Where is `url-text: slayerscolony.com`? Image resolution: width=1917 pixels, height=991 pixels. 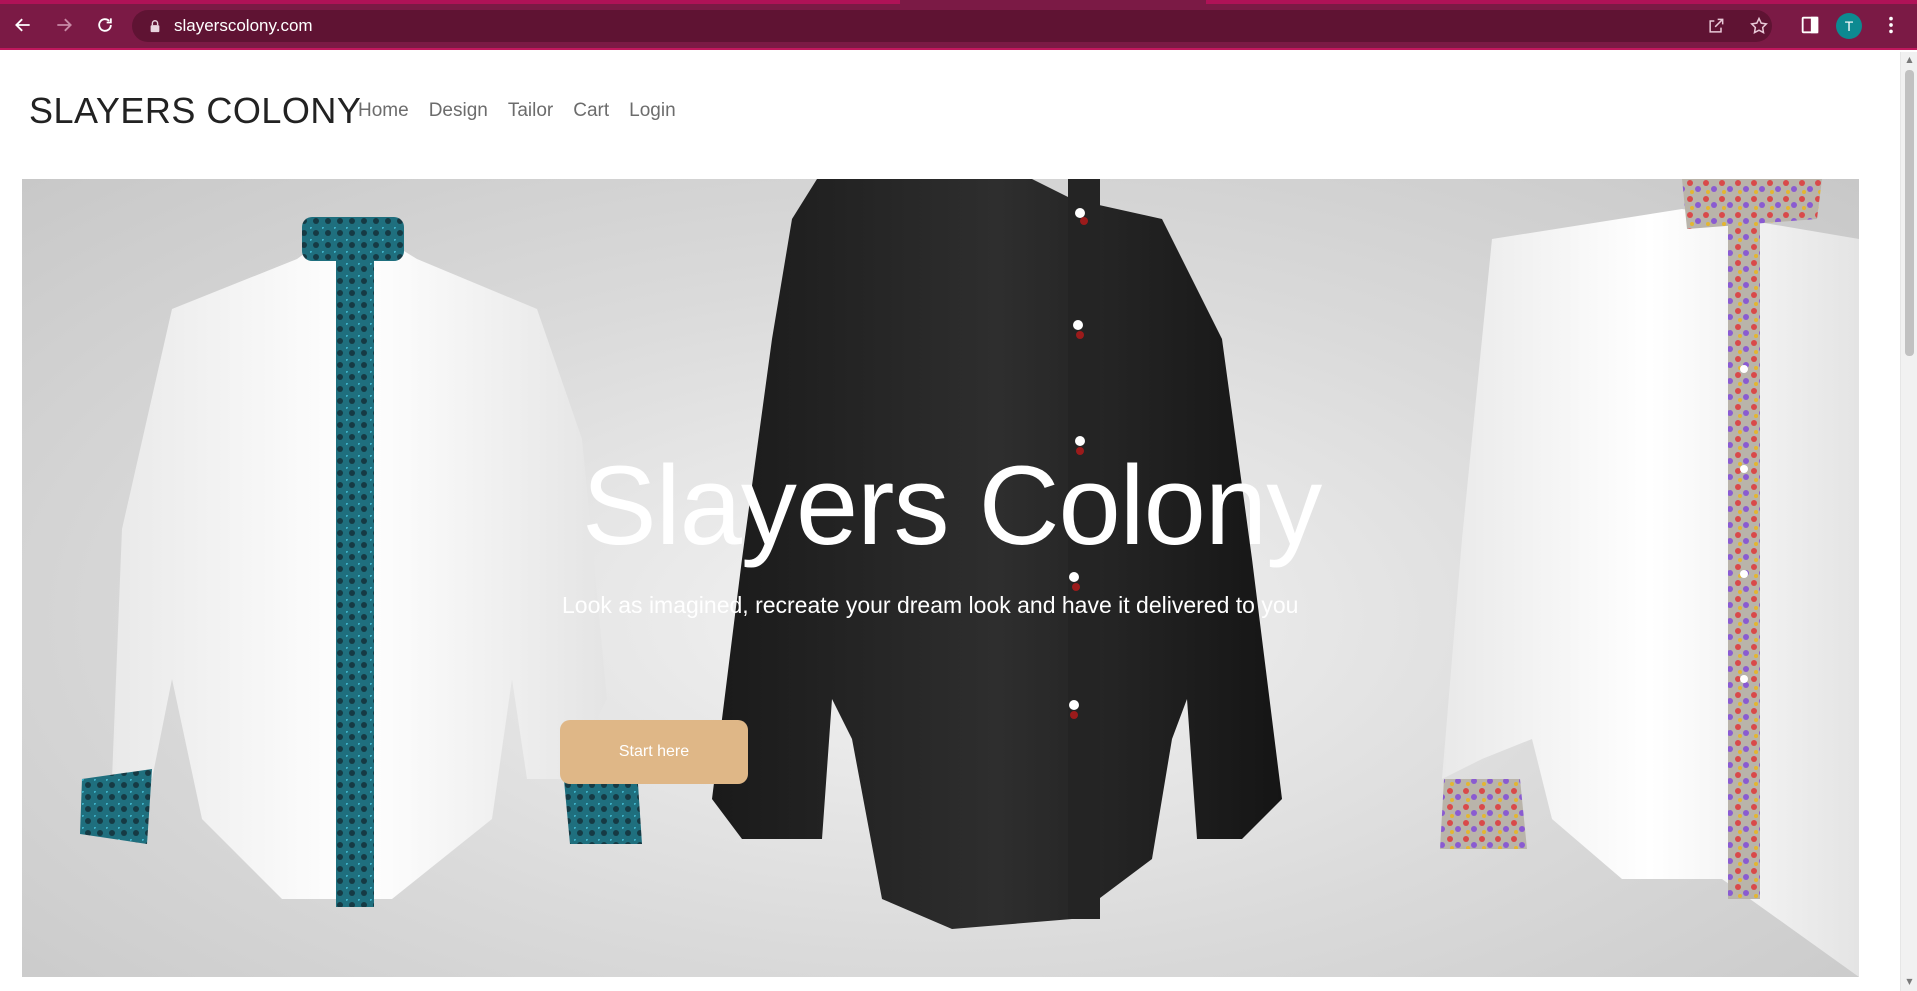 url-text: slayerscolony.com is located at coordinates (243, 26).